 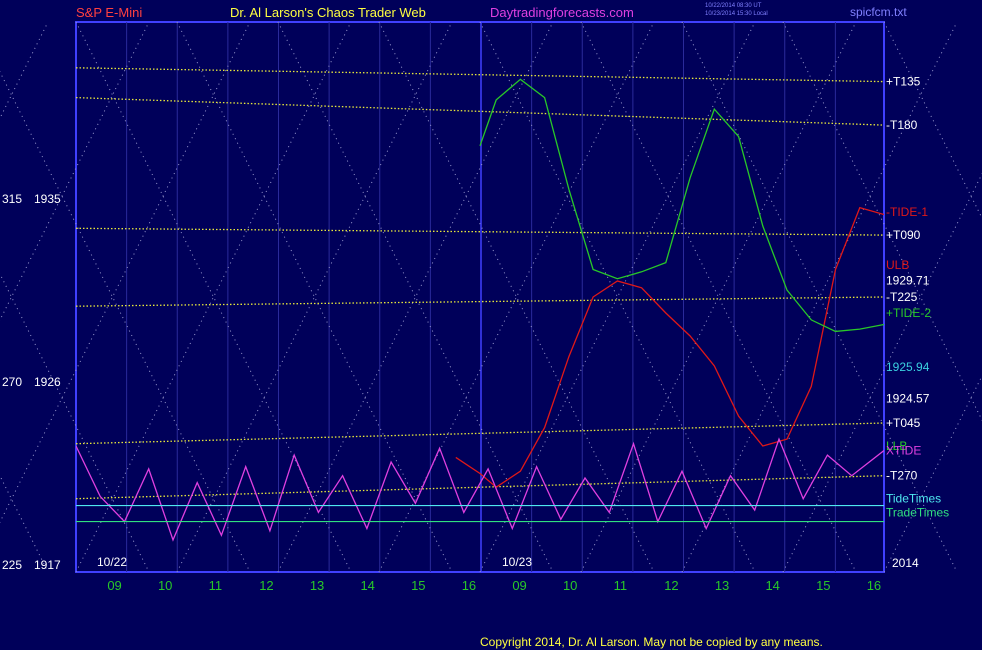 What do you see at coordinates (733, 6) in the screenshot?
I see `timestamp-ut: 10/22/2014 08:30 UT` at bounding box center [733, 6].